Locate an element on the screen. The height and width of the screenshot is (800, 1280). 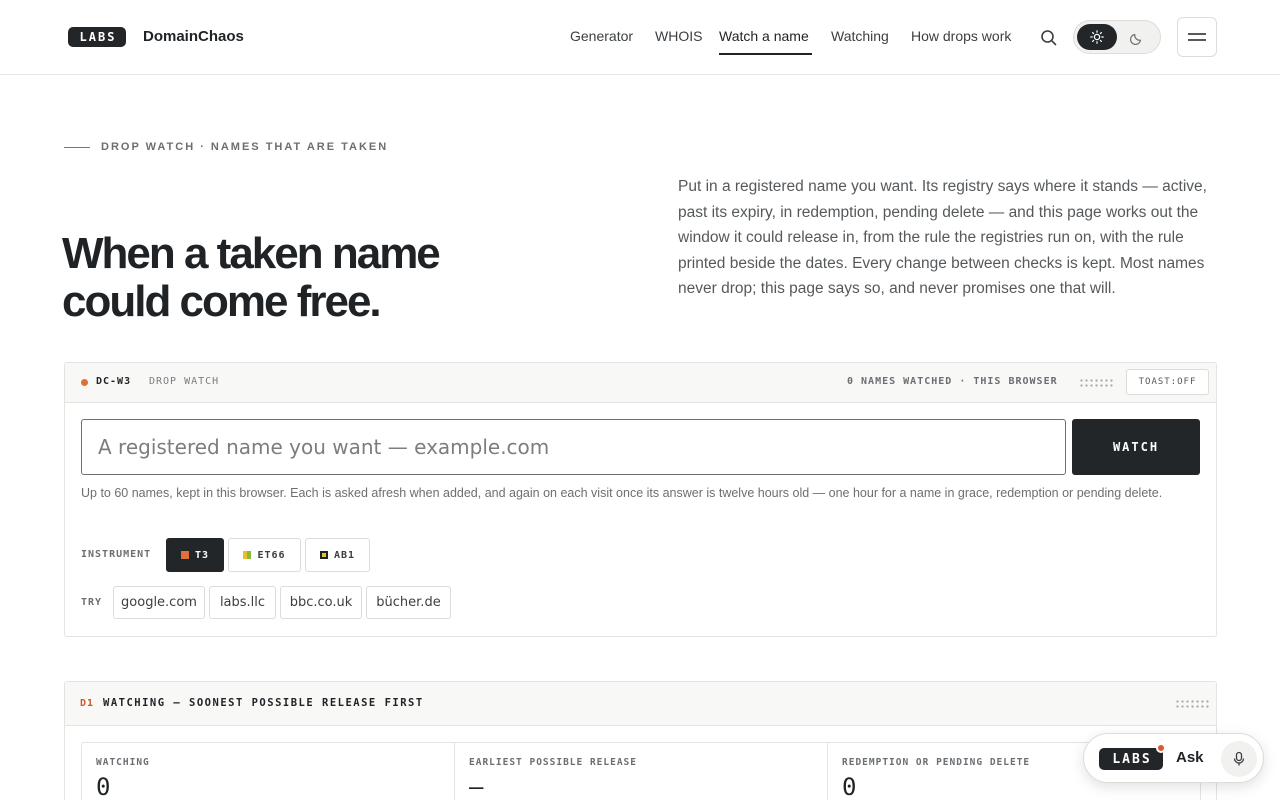
ask-label: Ask is located at coordinates (1190, 757).